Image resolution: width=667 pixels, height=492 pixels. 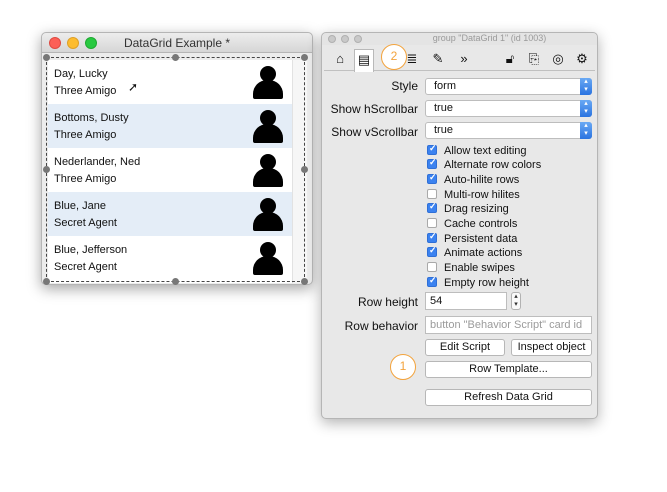 I want to click on option-drag-resizing: Drag resizing, so click(x=468, y=209).